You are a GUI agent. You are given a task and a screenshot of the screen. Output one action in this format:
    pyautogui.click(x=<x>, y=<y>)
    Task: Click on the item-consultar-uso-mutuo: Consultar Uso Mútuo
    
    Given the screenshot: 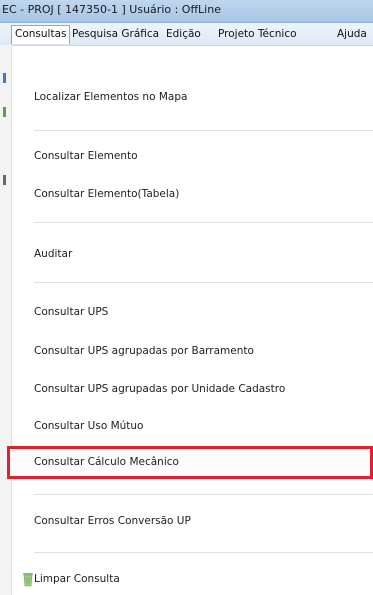 What is the action you would take?
    pyautogui.click(x=89, y=426)
    